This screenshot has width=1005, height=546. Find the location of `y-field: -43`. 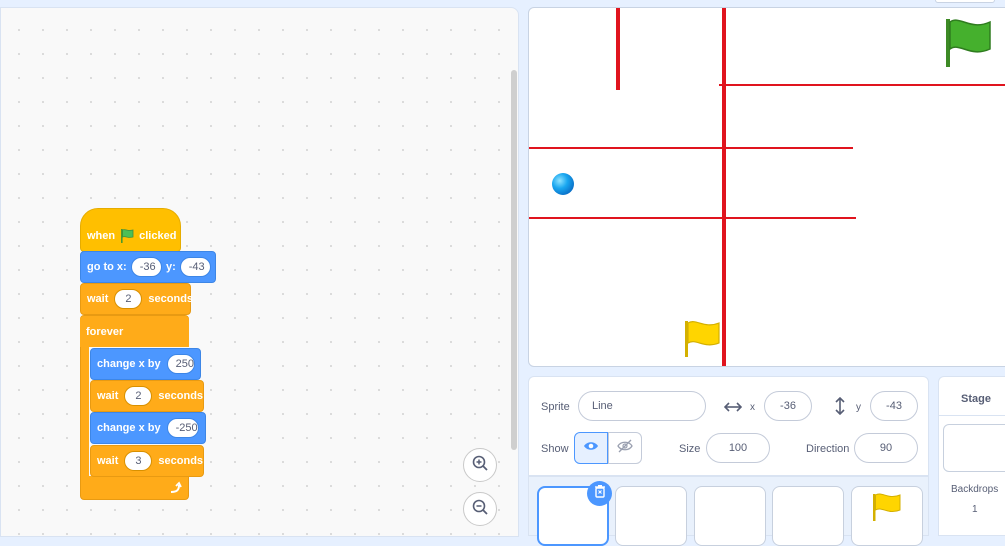

y-field: -43 is located at coordinates (894, 406).